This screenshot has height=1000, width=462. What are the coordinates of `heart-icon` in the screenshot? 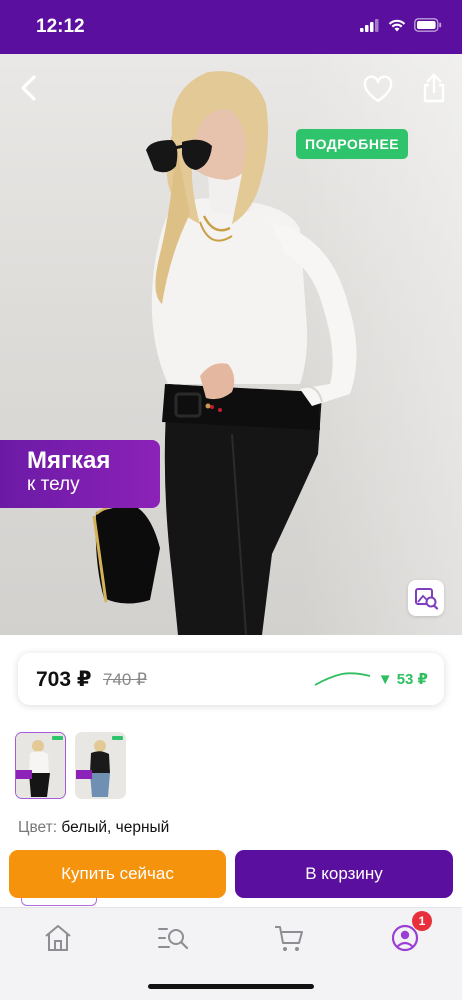 It's located at (378, 90).